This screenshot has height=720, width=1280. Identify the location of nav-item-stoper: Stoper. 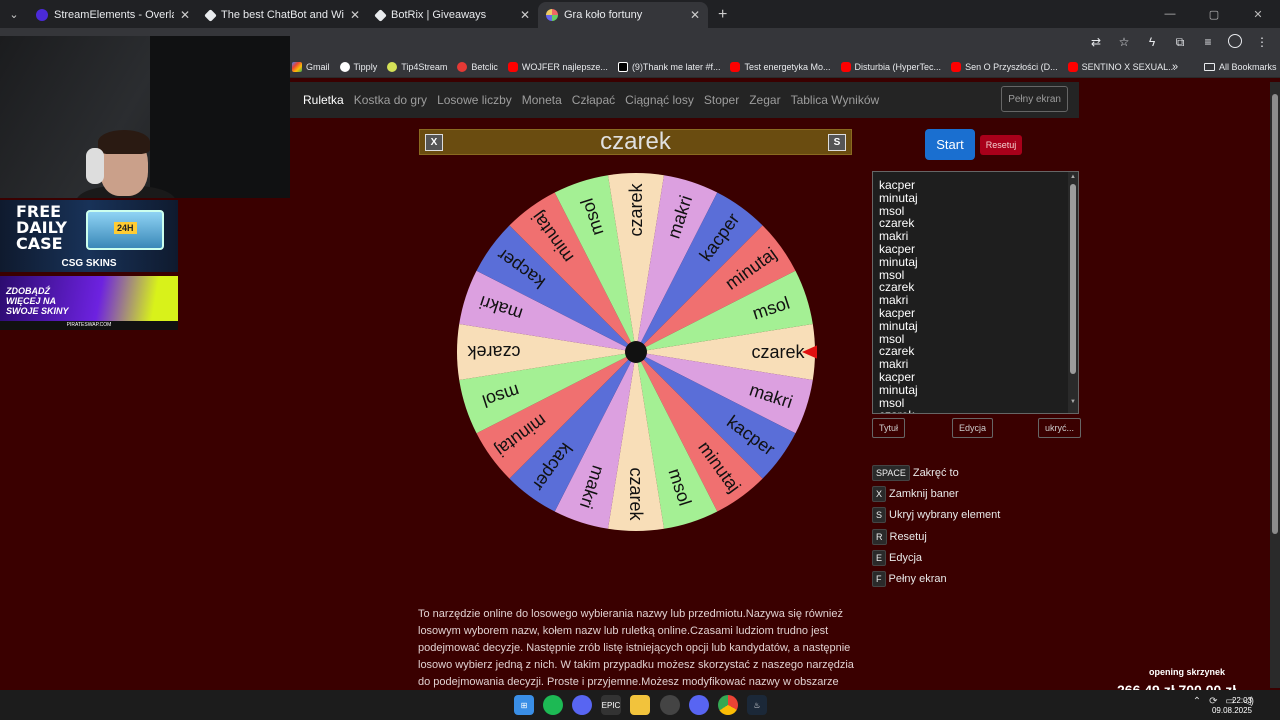
(721, 100).